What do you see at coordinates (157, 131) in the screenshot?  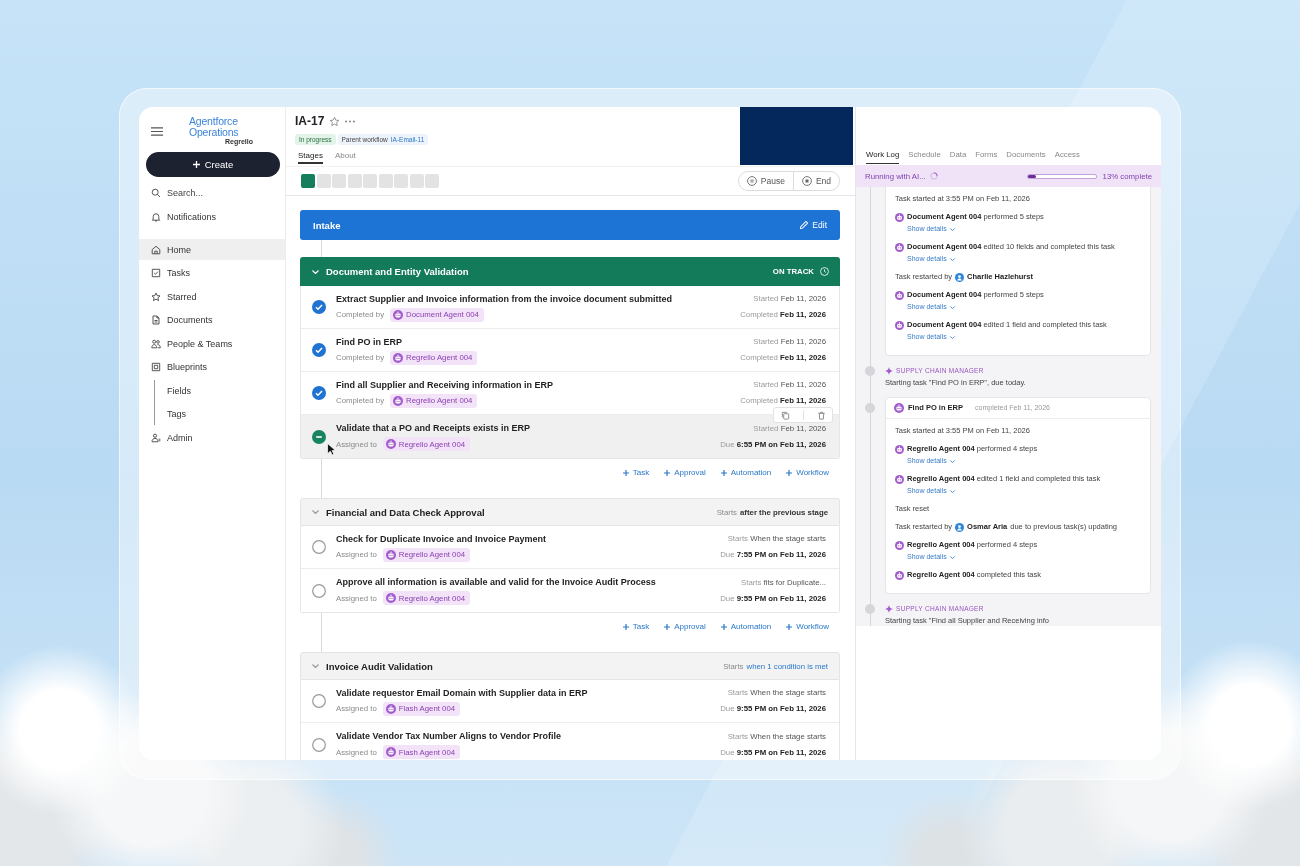 I see `menu-icon` at bounding box center [157, 131].